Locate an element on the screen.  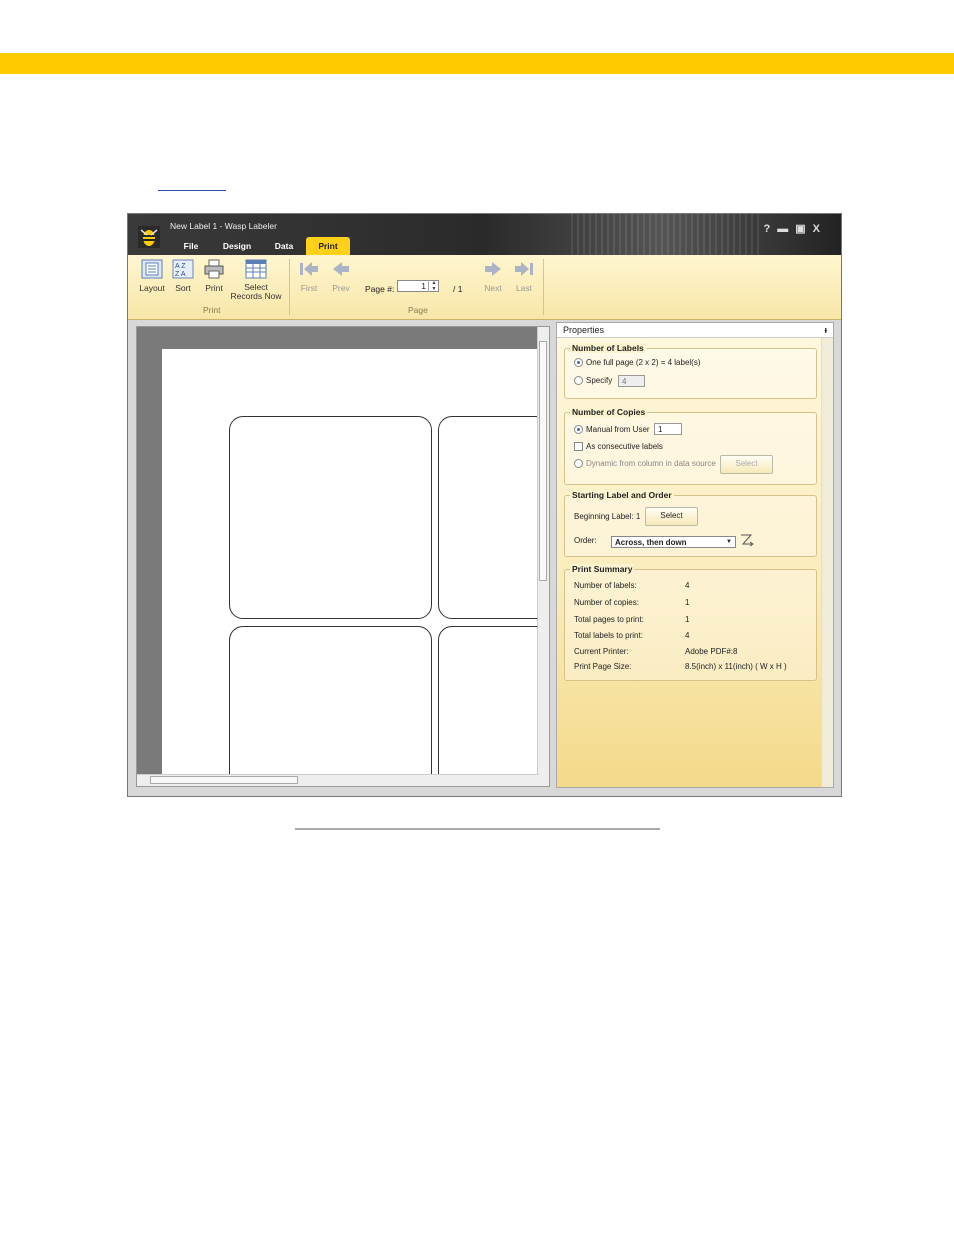
select-records-button: Select Records Now is located at coordinates (256, 280).